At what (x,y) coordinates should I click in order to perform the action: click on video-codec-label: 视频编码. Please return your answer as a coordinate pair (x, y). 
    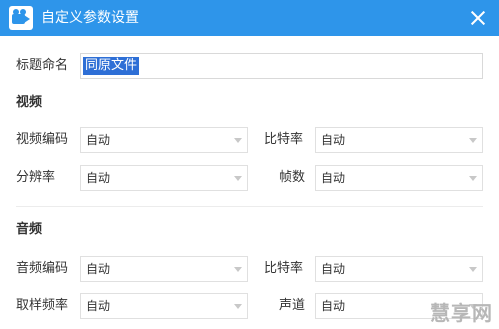
    Looking at the image, I should click on (42, 139).